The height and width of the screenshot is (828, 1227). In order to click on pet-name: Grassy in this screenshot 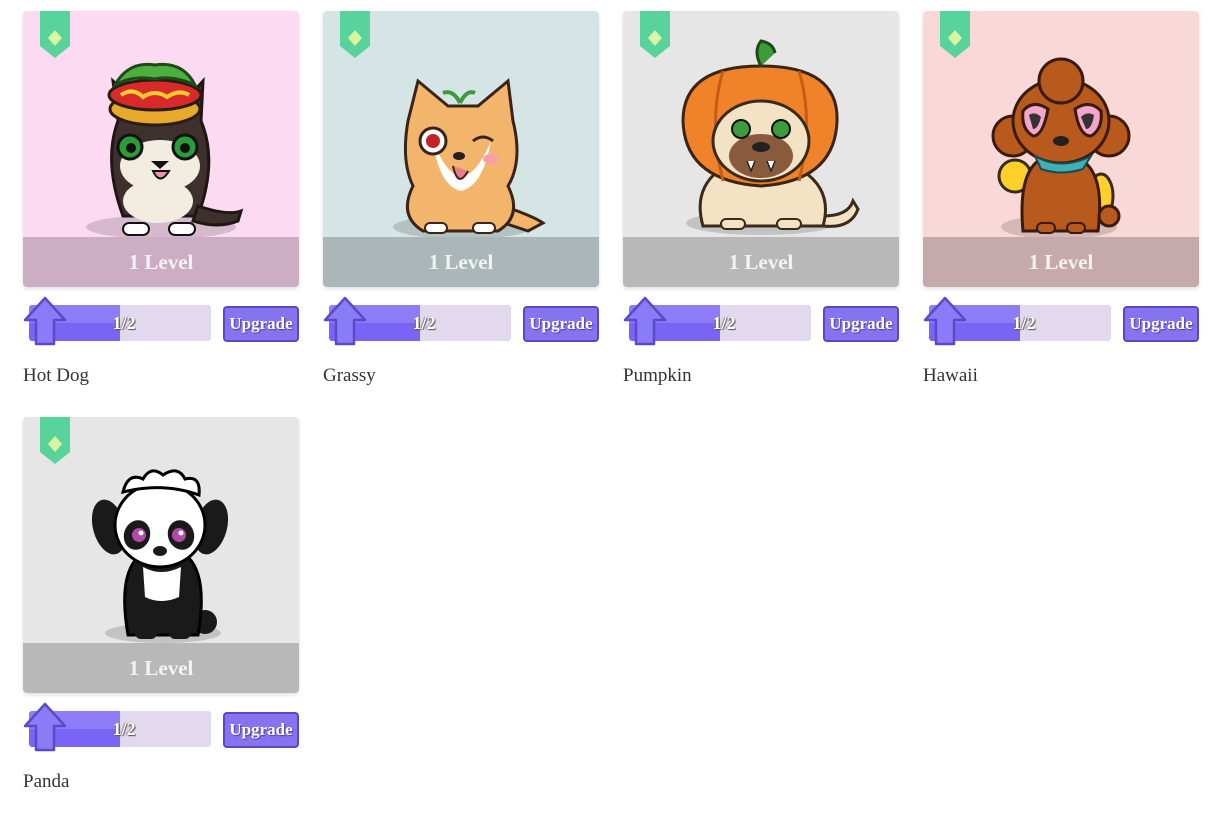, I will do `click(349, 375)`.